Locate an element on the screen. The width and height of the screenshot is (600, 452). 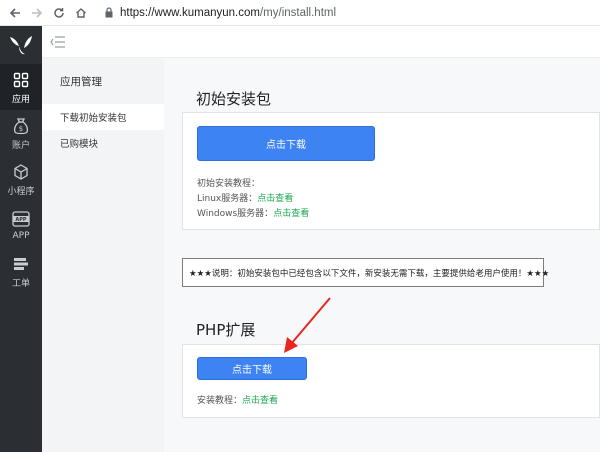
windows-tutorial-line: Windows服务器：点击查看 is located at coordinates (253, 212).